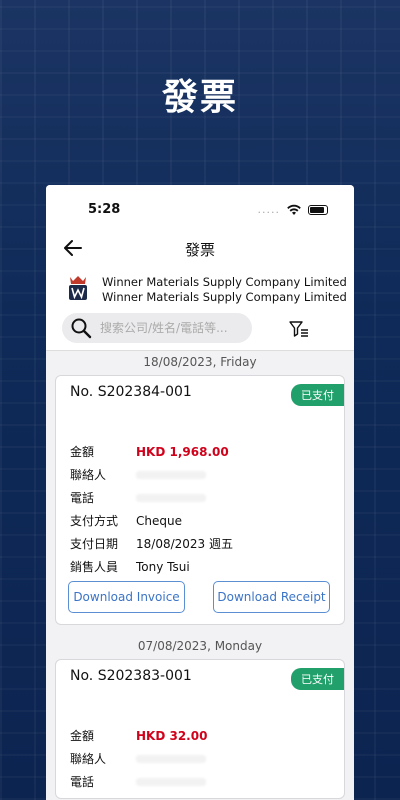  I want to click on detail-label: 支付方式, so click(94, 521).